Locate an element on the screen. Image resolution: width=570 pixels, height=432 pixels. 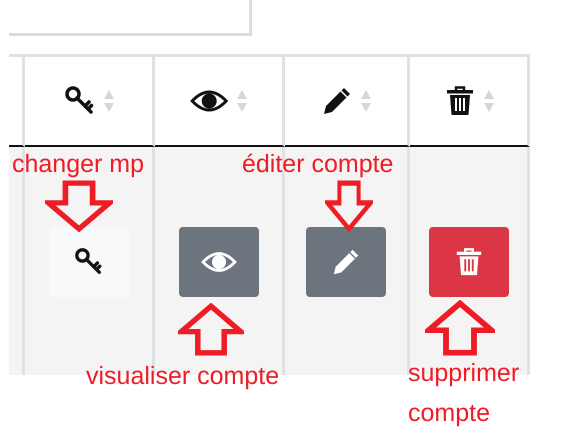
annotation-label: visualiser compte is located at coordinates (183, 376).